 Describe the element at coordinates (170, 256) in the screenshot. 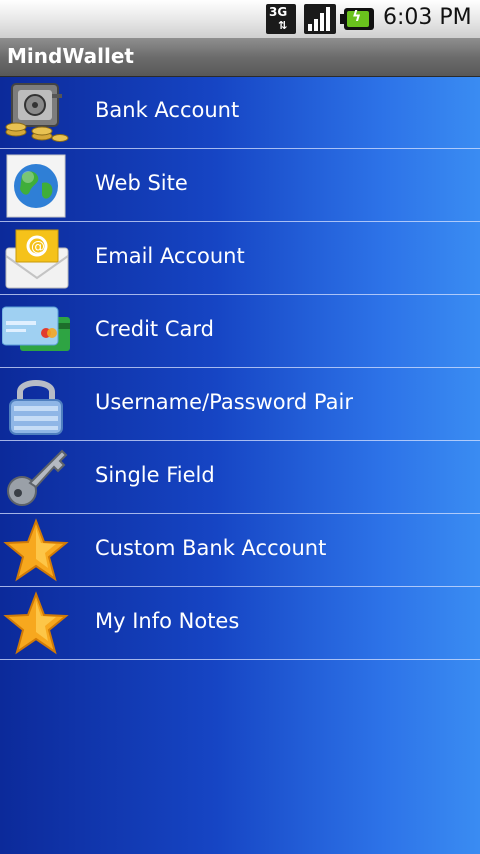

I see `list-item-label: Email Account` at that location.